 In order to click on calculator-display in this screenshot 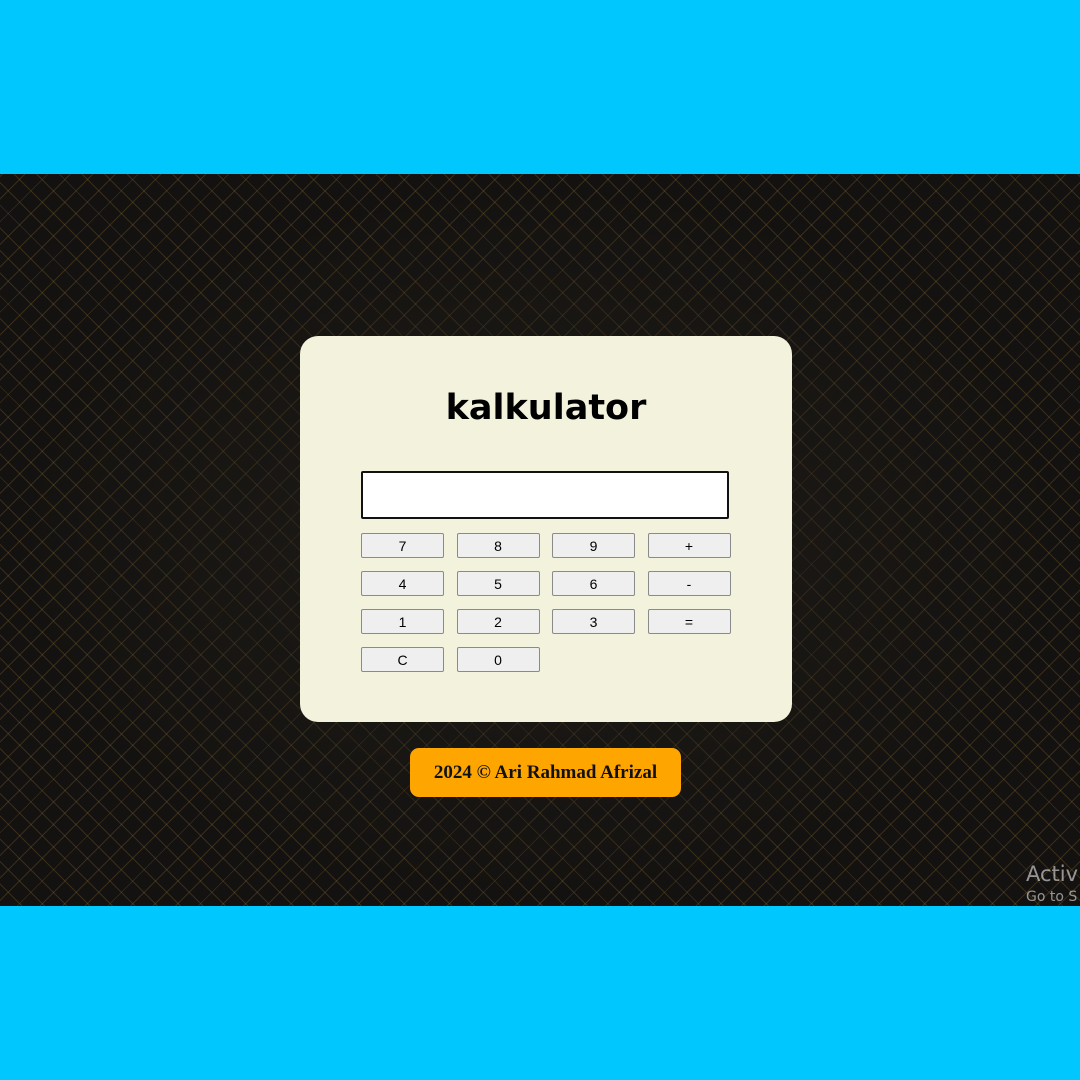, I will do `click(545, 495)`.